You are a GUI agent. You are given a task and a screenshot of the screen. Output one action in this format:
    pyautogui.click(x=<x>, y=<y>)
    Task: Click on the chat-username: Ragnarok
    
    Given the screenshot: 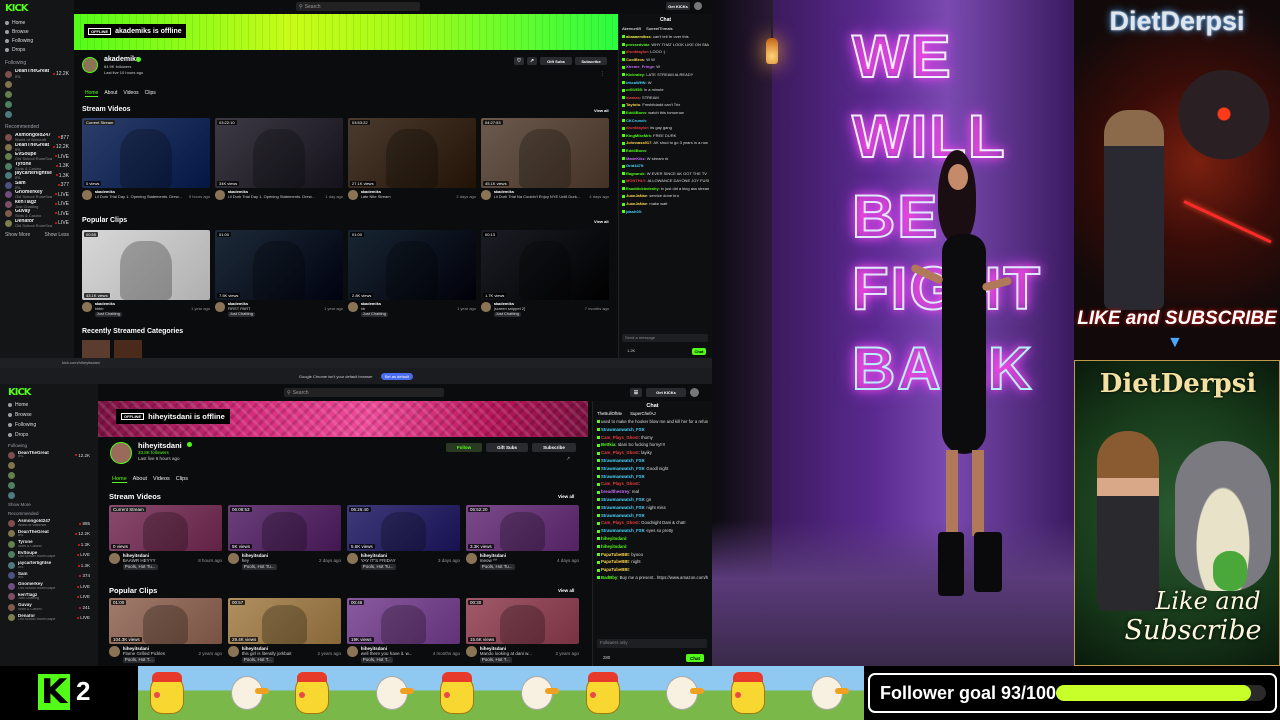 What is the action you would take?
    pyautogui.click(x=635, y=173)
    